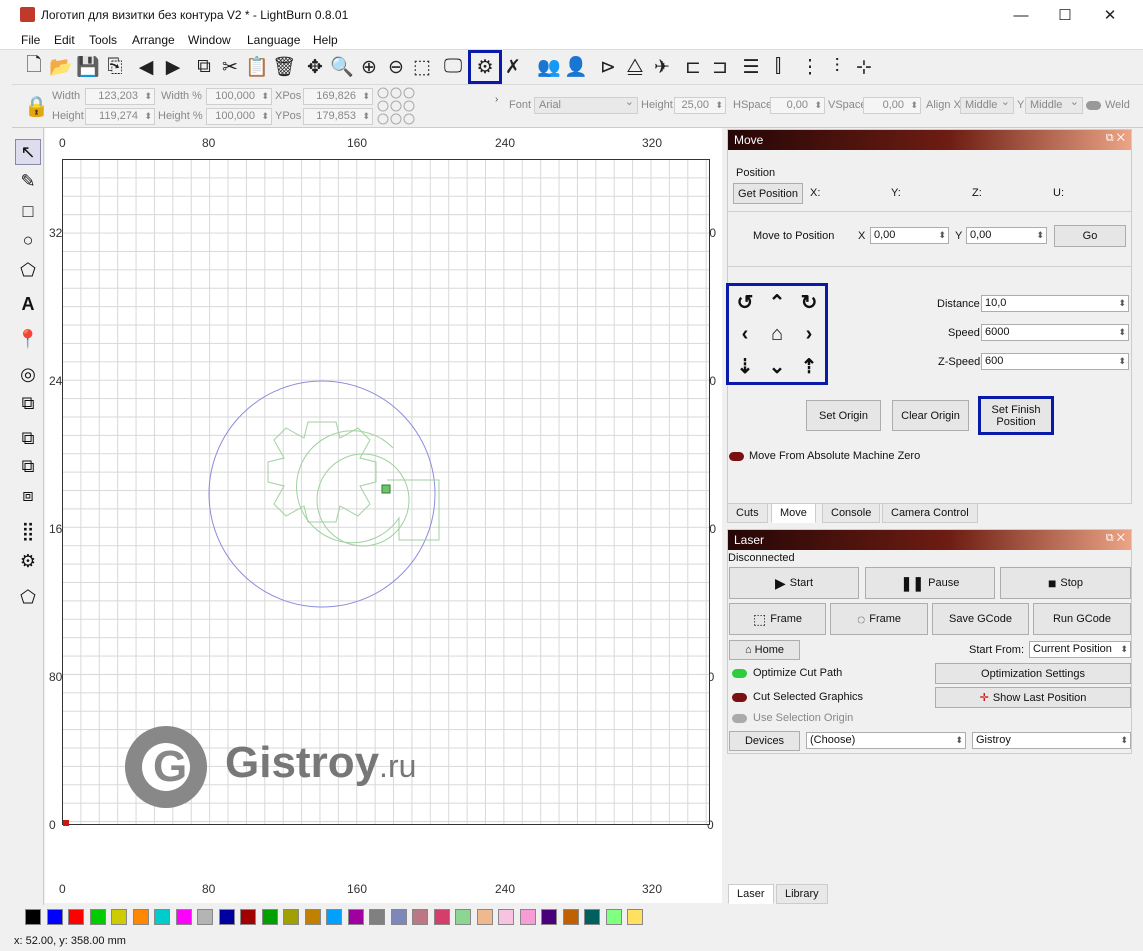 The image size is (1143, 951). I want to click on node-edit-icon: ⬠, so click(28, 597).